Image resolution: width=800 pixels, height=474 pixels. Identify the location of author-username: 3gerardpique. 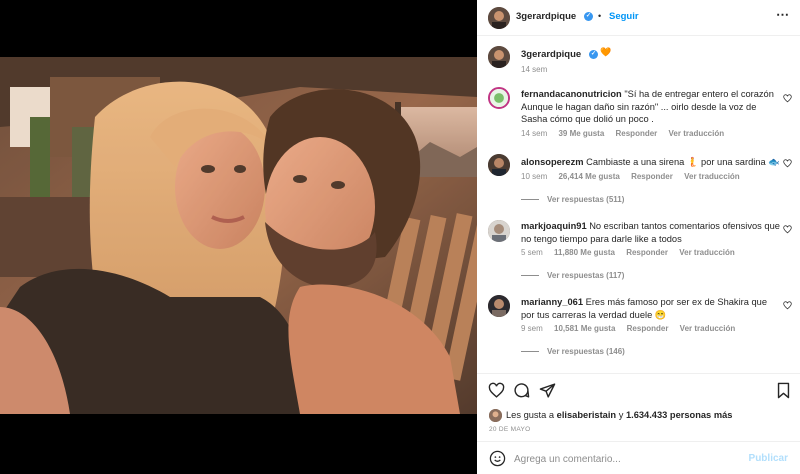
(546, 16).